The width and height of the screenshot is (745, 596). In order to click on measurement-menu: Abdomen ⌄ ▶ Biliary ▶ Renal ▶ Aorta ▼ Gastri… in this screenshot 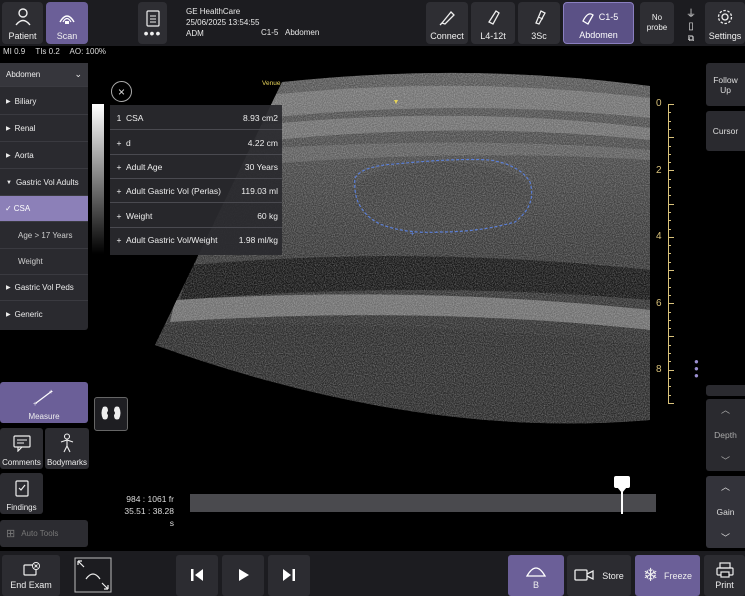, I will do `click(44, 196)`.